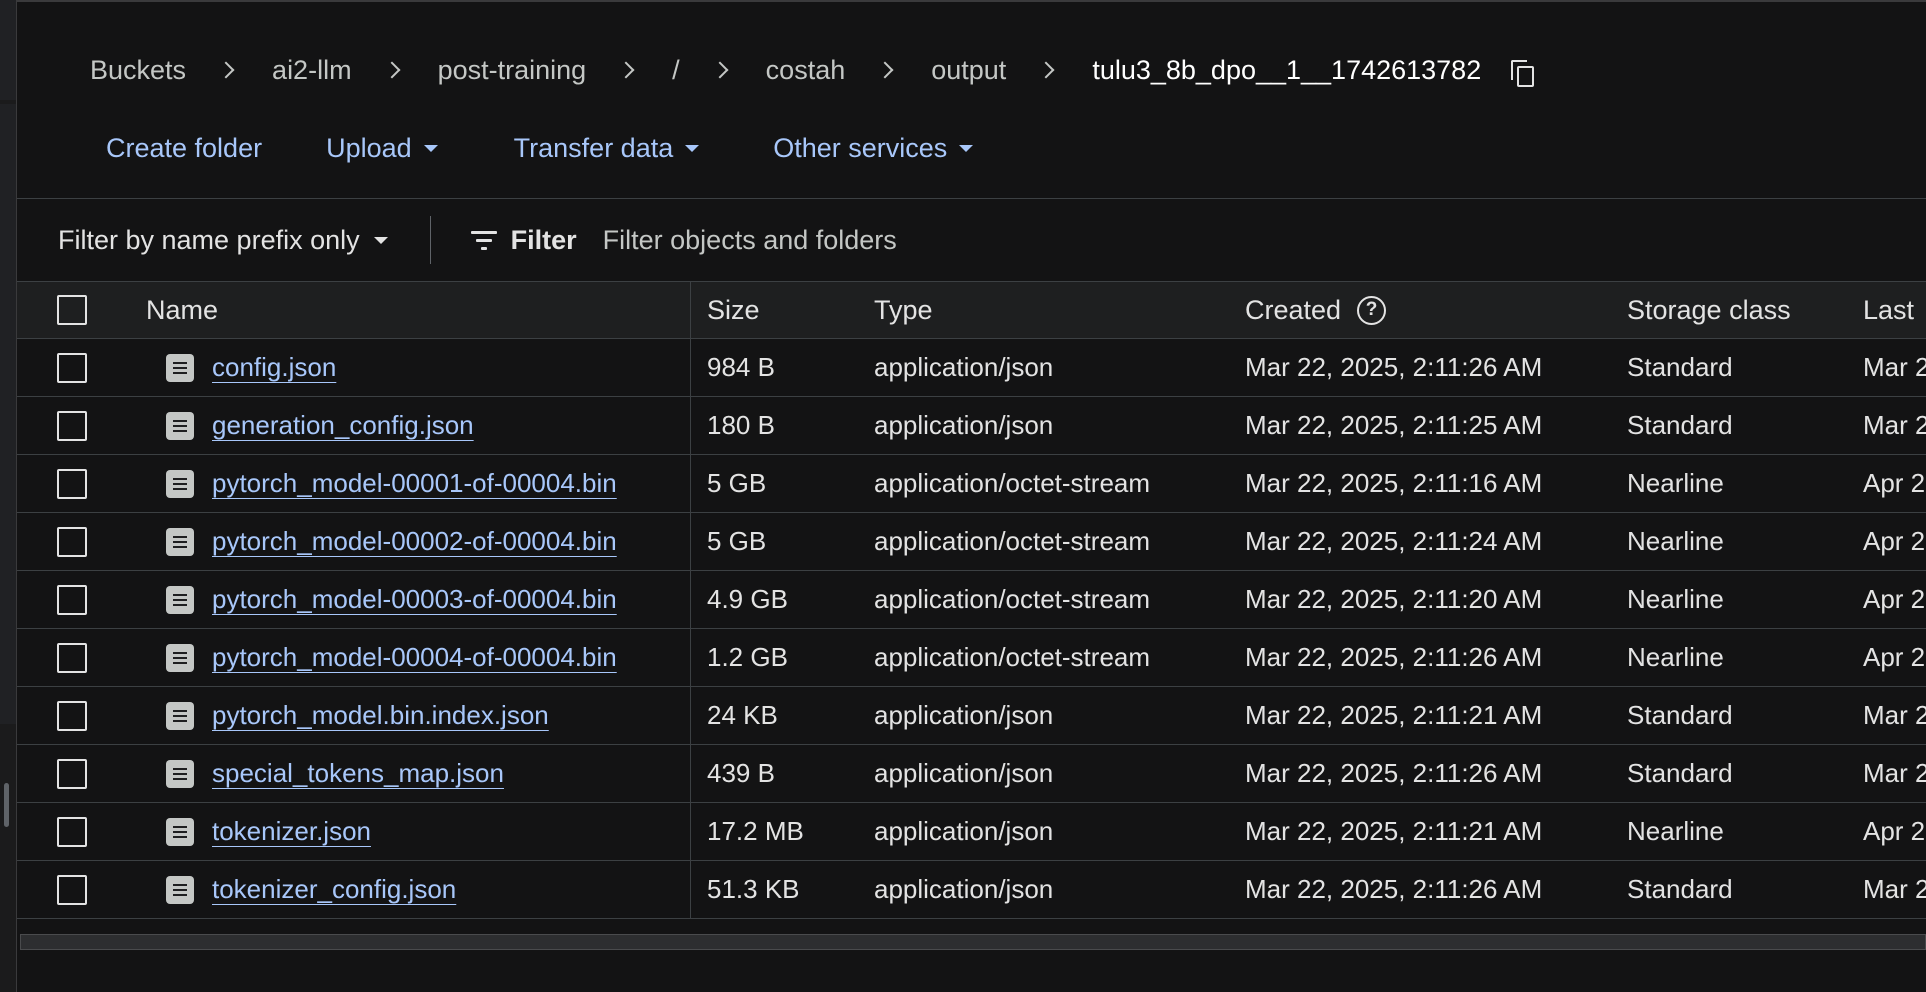 The image size is (1926, 992). I want to click on column-header-name: Name, so click(418, 310).